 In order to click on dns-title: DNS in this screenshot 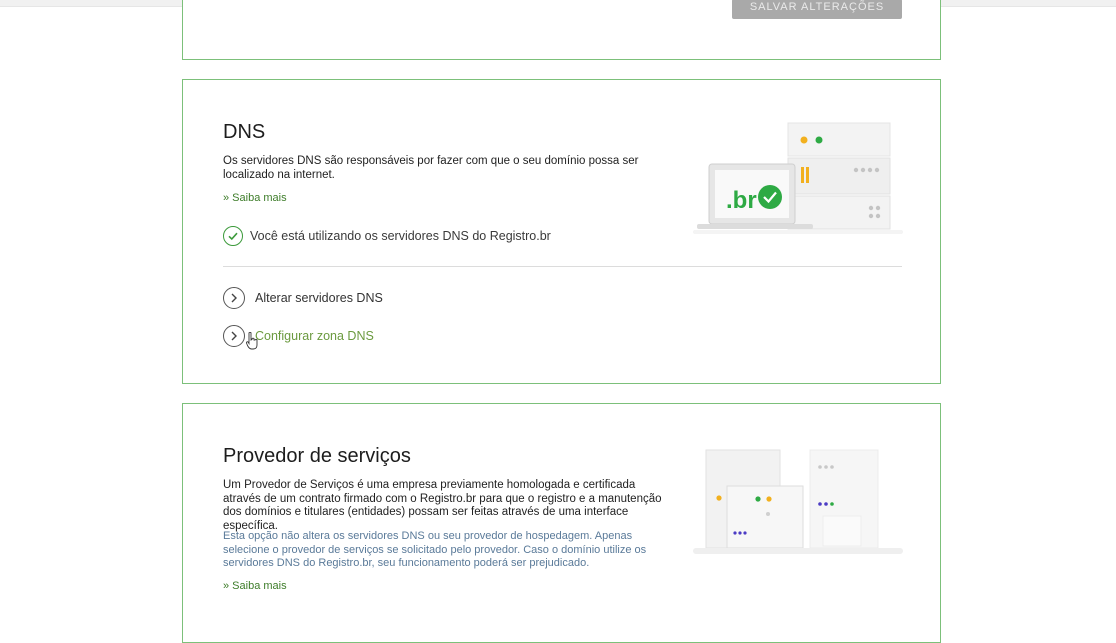, I will do `click(244, 132)`.